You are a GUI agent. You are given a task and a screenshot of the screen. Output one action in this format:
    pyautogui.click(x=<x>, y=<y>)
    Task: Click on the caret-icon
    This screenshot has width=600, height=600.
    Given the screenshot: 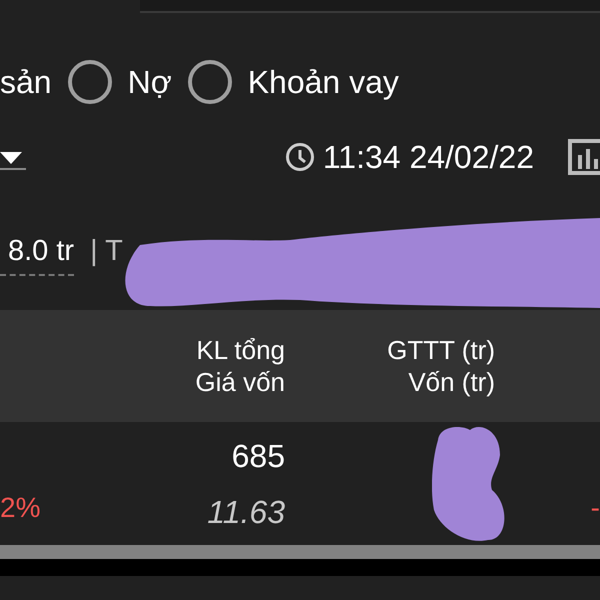 What is the action you would take?
    pyautogui.click(x=11, y=158)
    